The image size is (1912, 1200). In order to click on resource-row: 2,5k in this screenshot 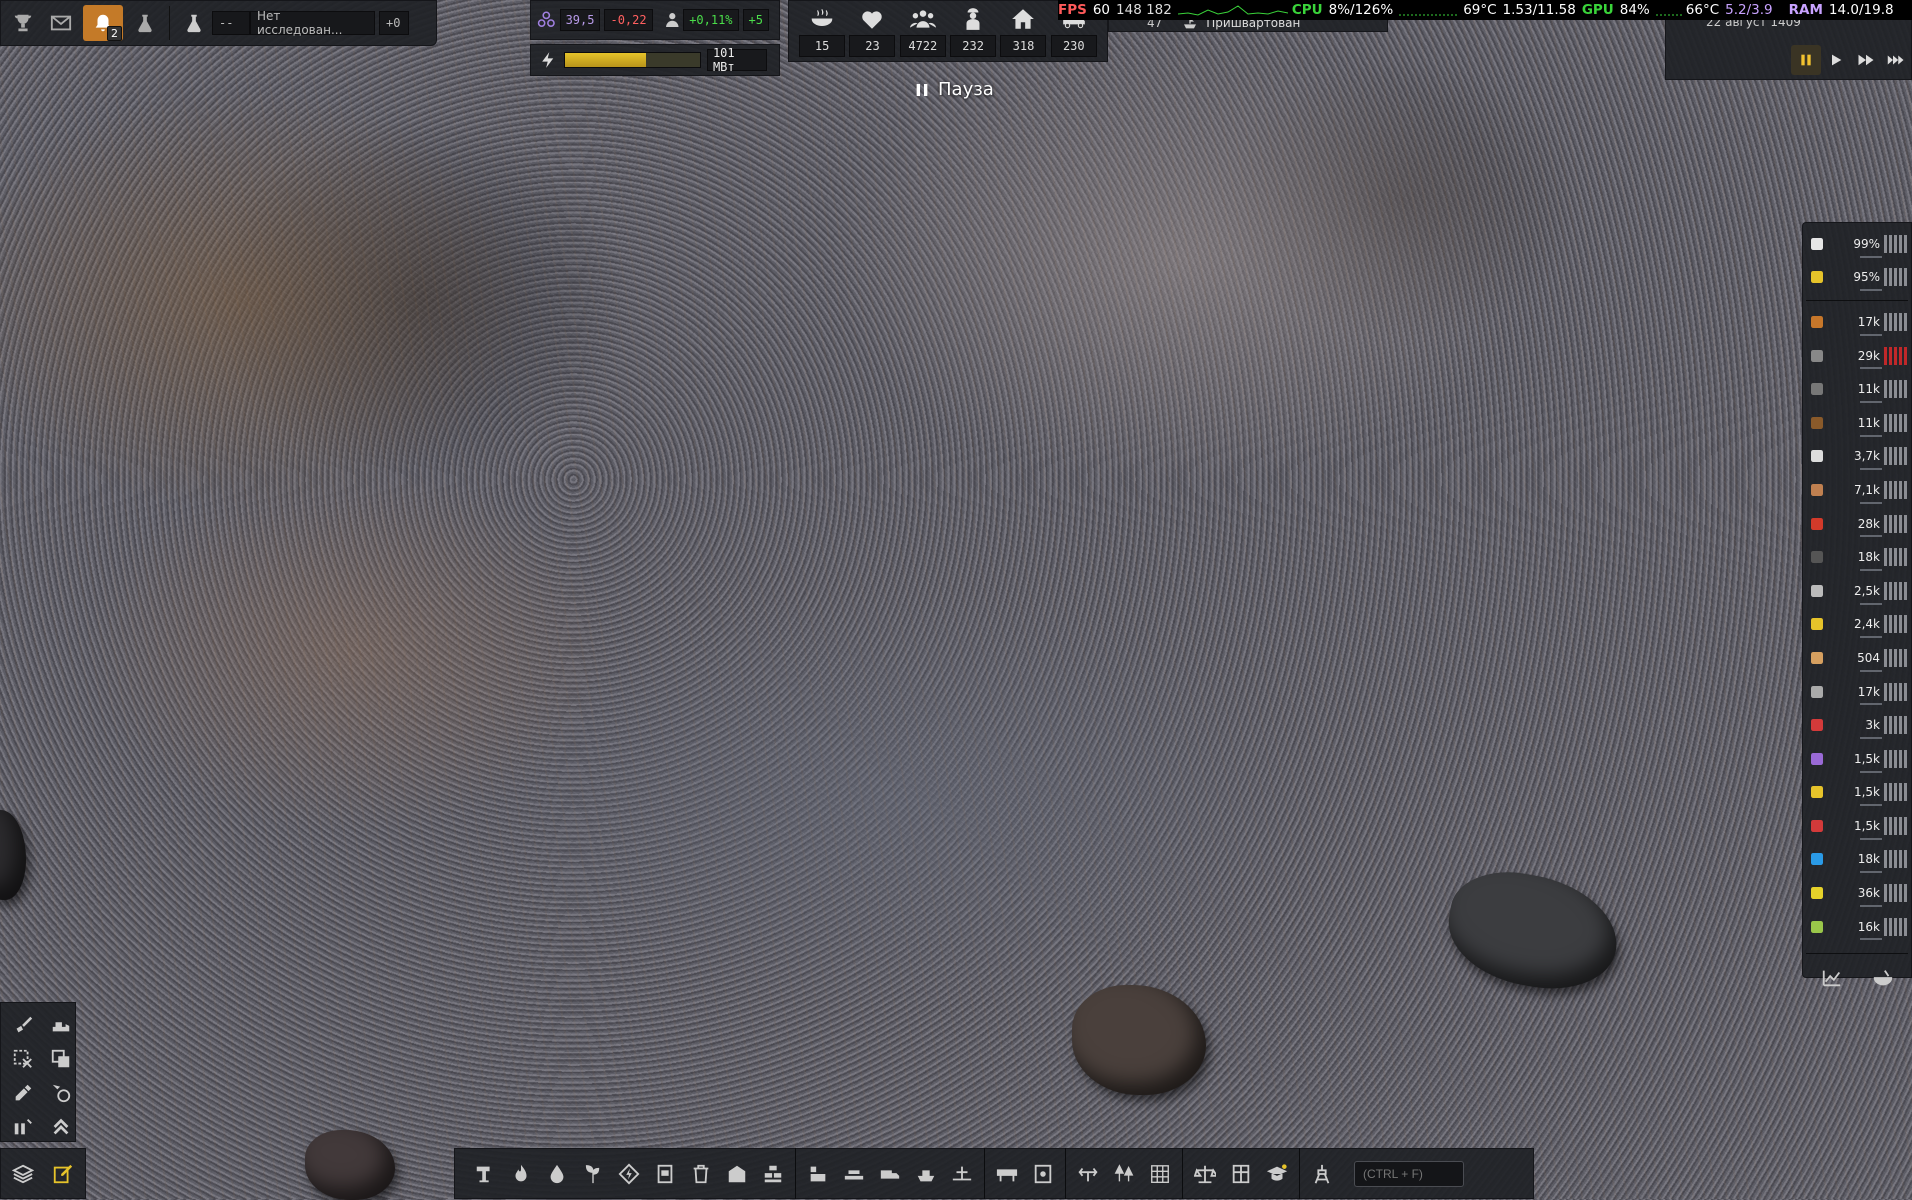, I will do `click(1857, 591)`.